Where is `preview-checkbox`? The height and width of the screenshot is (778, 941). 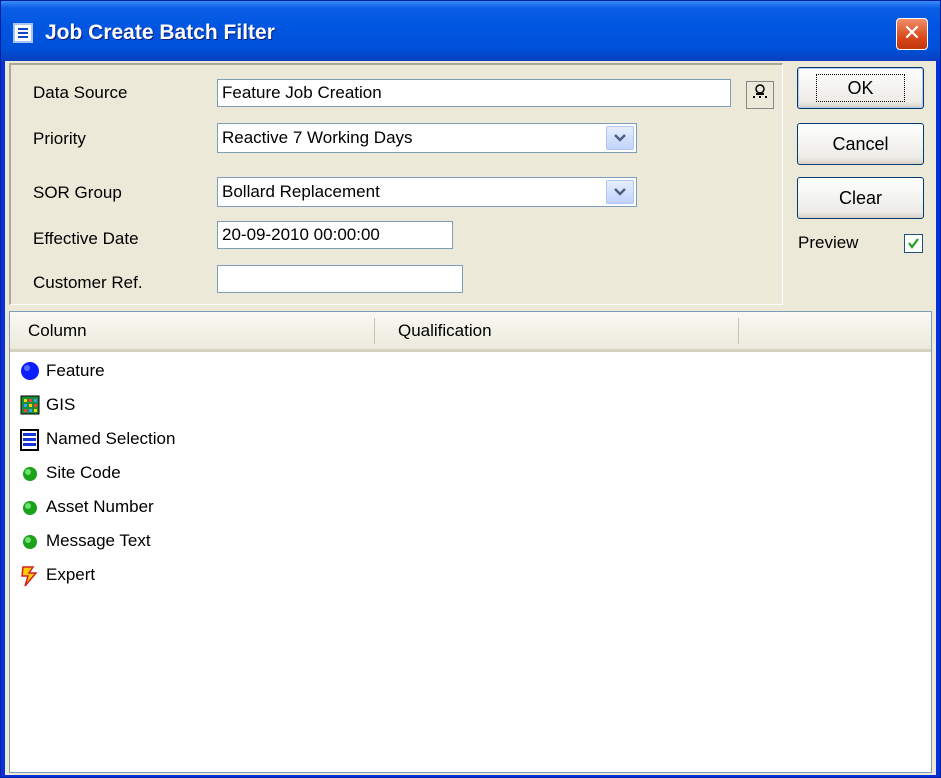 preview-checkbox is located at coordinates (913, 243).